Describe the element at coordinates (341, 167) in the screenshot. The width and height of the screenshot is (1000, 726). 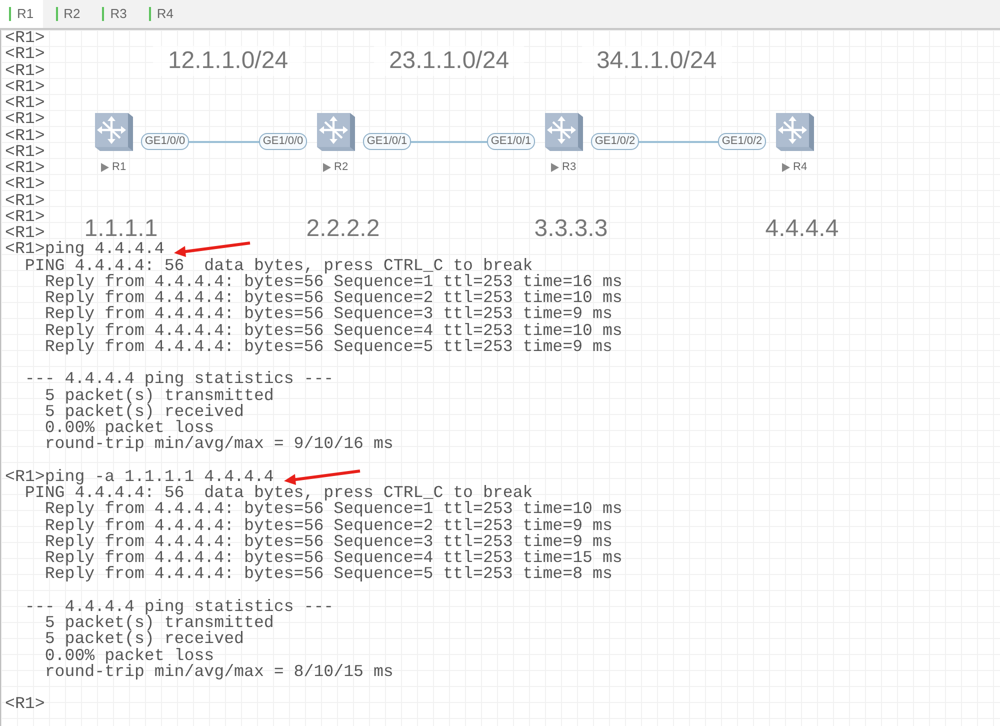
I see `router-name: R2` at that location.